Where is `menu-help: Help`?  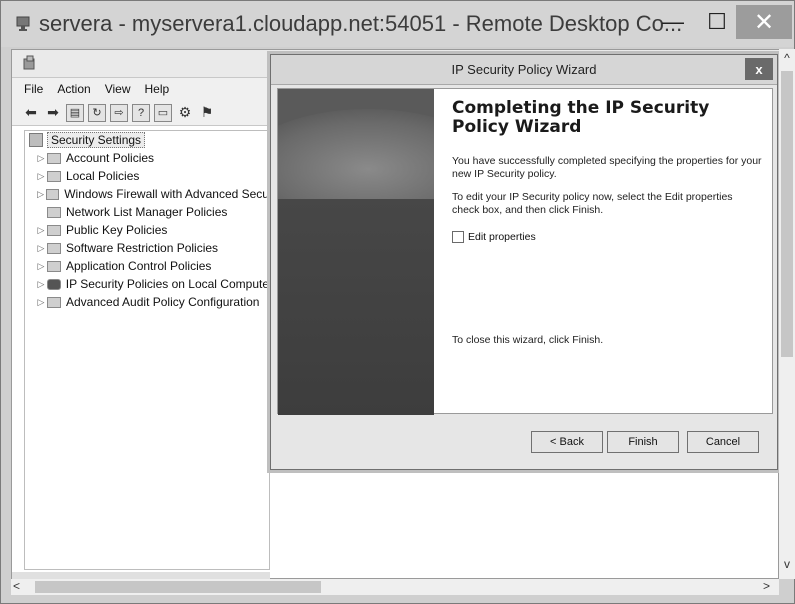
menu-help: Help is located at coordinates (157, 89).